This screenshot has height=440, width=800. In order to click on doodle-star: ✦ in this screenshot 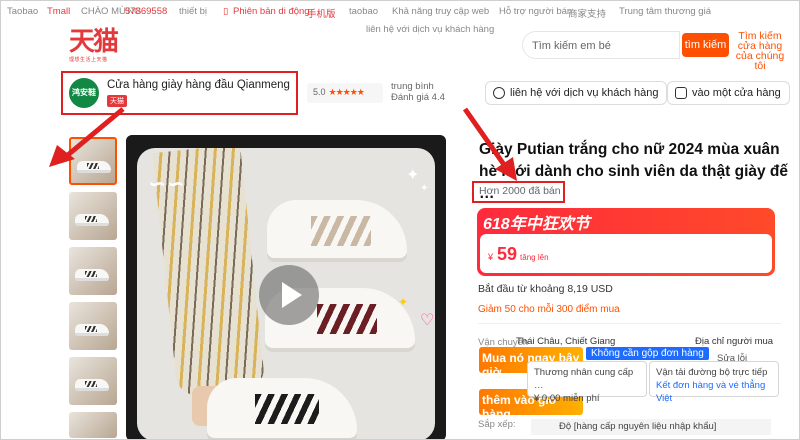, I will do `click(413, 175)`.